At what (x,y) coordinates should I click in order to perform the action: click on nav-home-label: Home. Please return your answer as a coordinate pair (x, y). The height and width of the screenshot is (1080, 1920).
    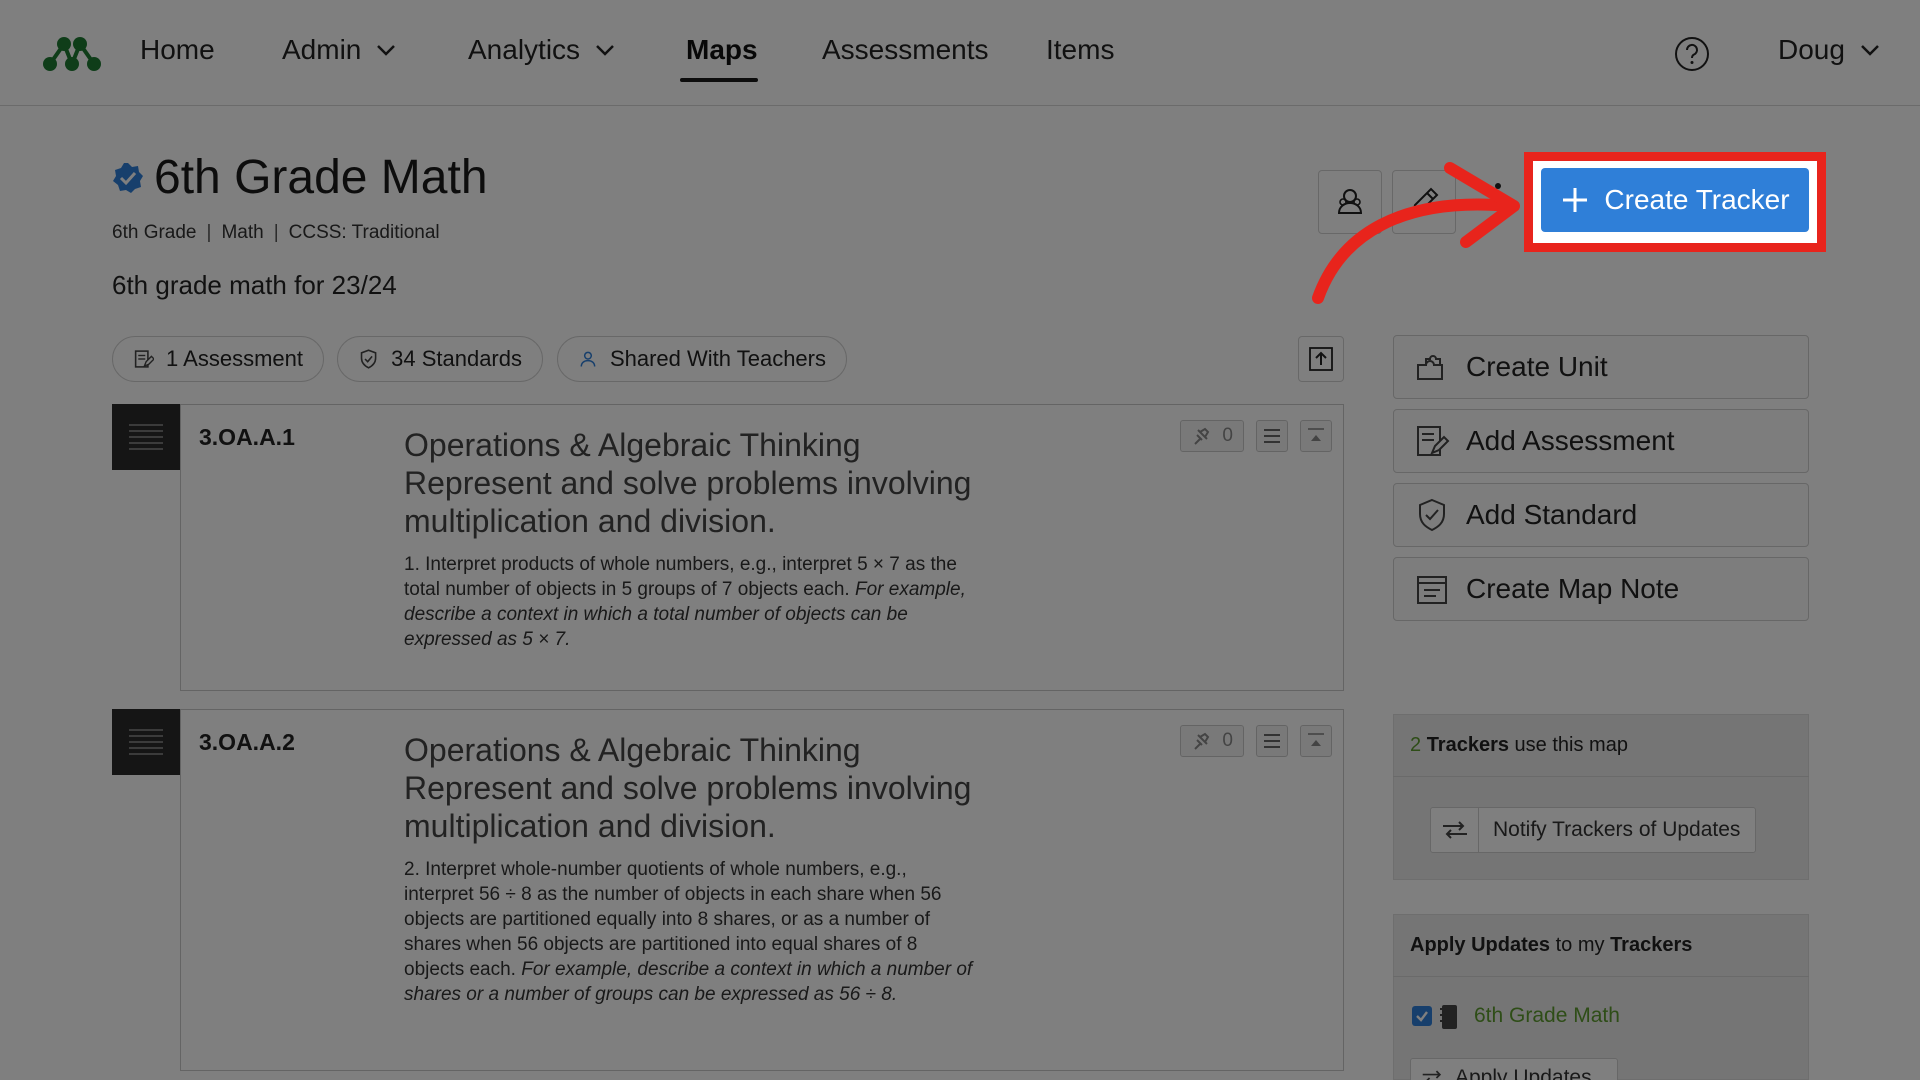
    Looking at the image, I should click on (177, 49).